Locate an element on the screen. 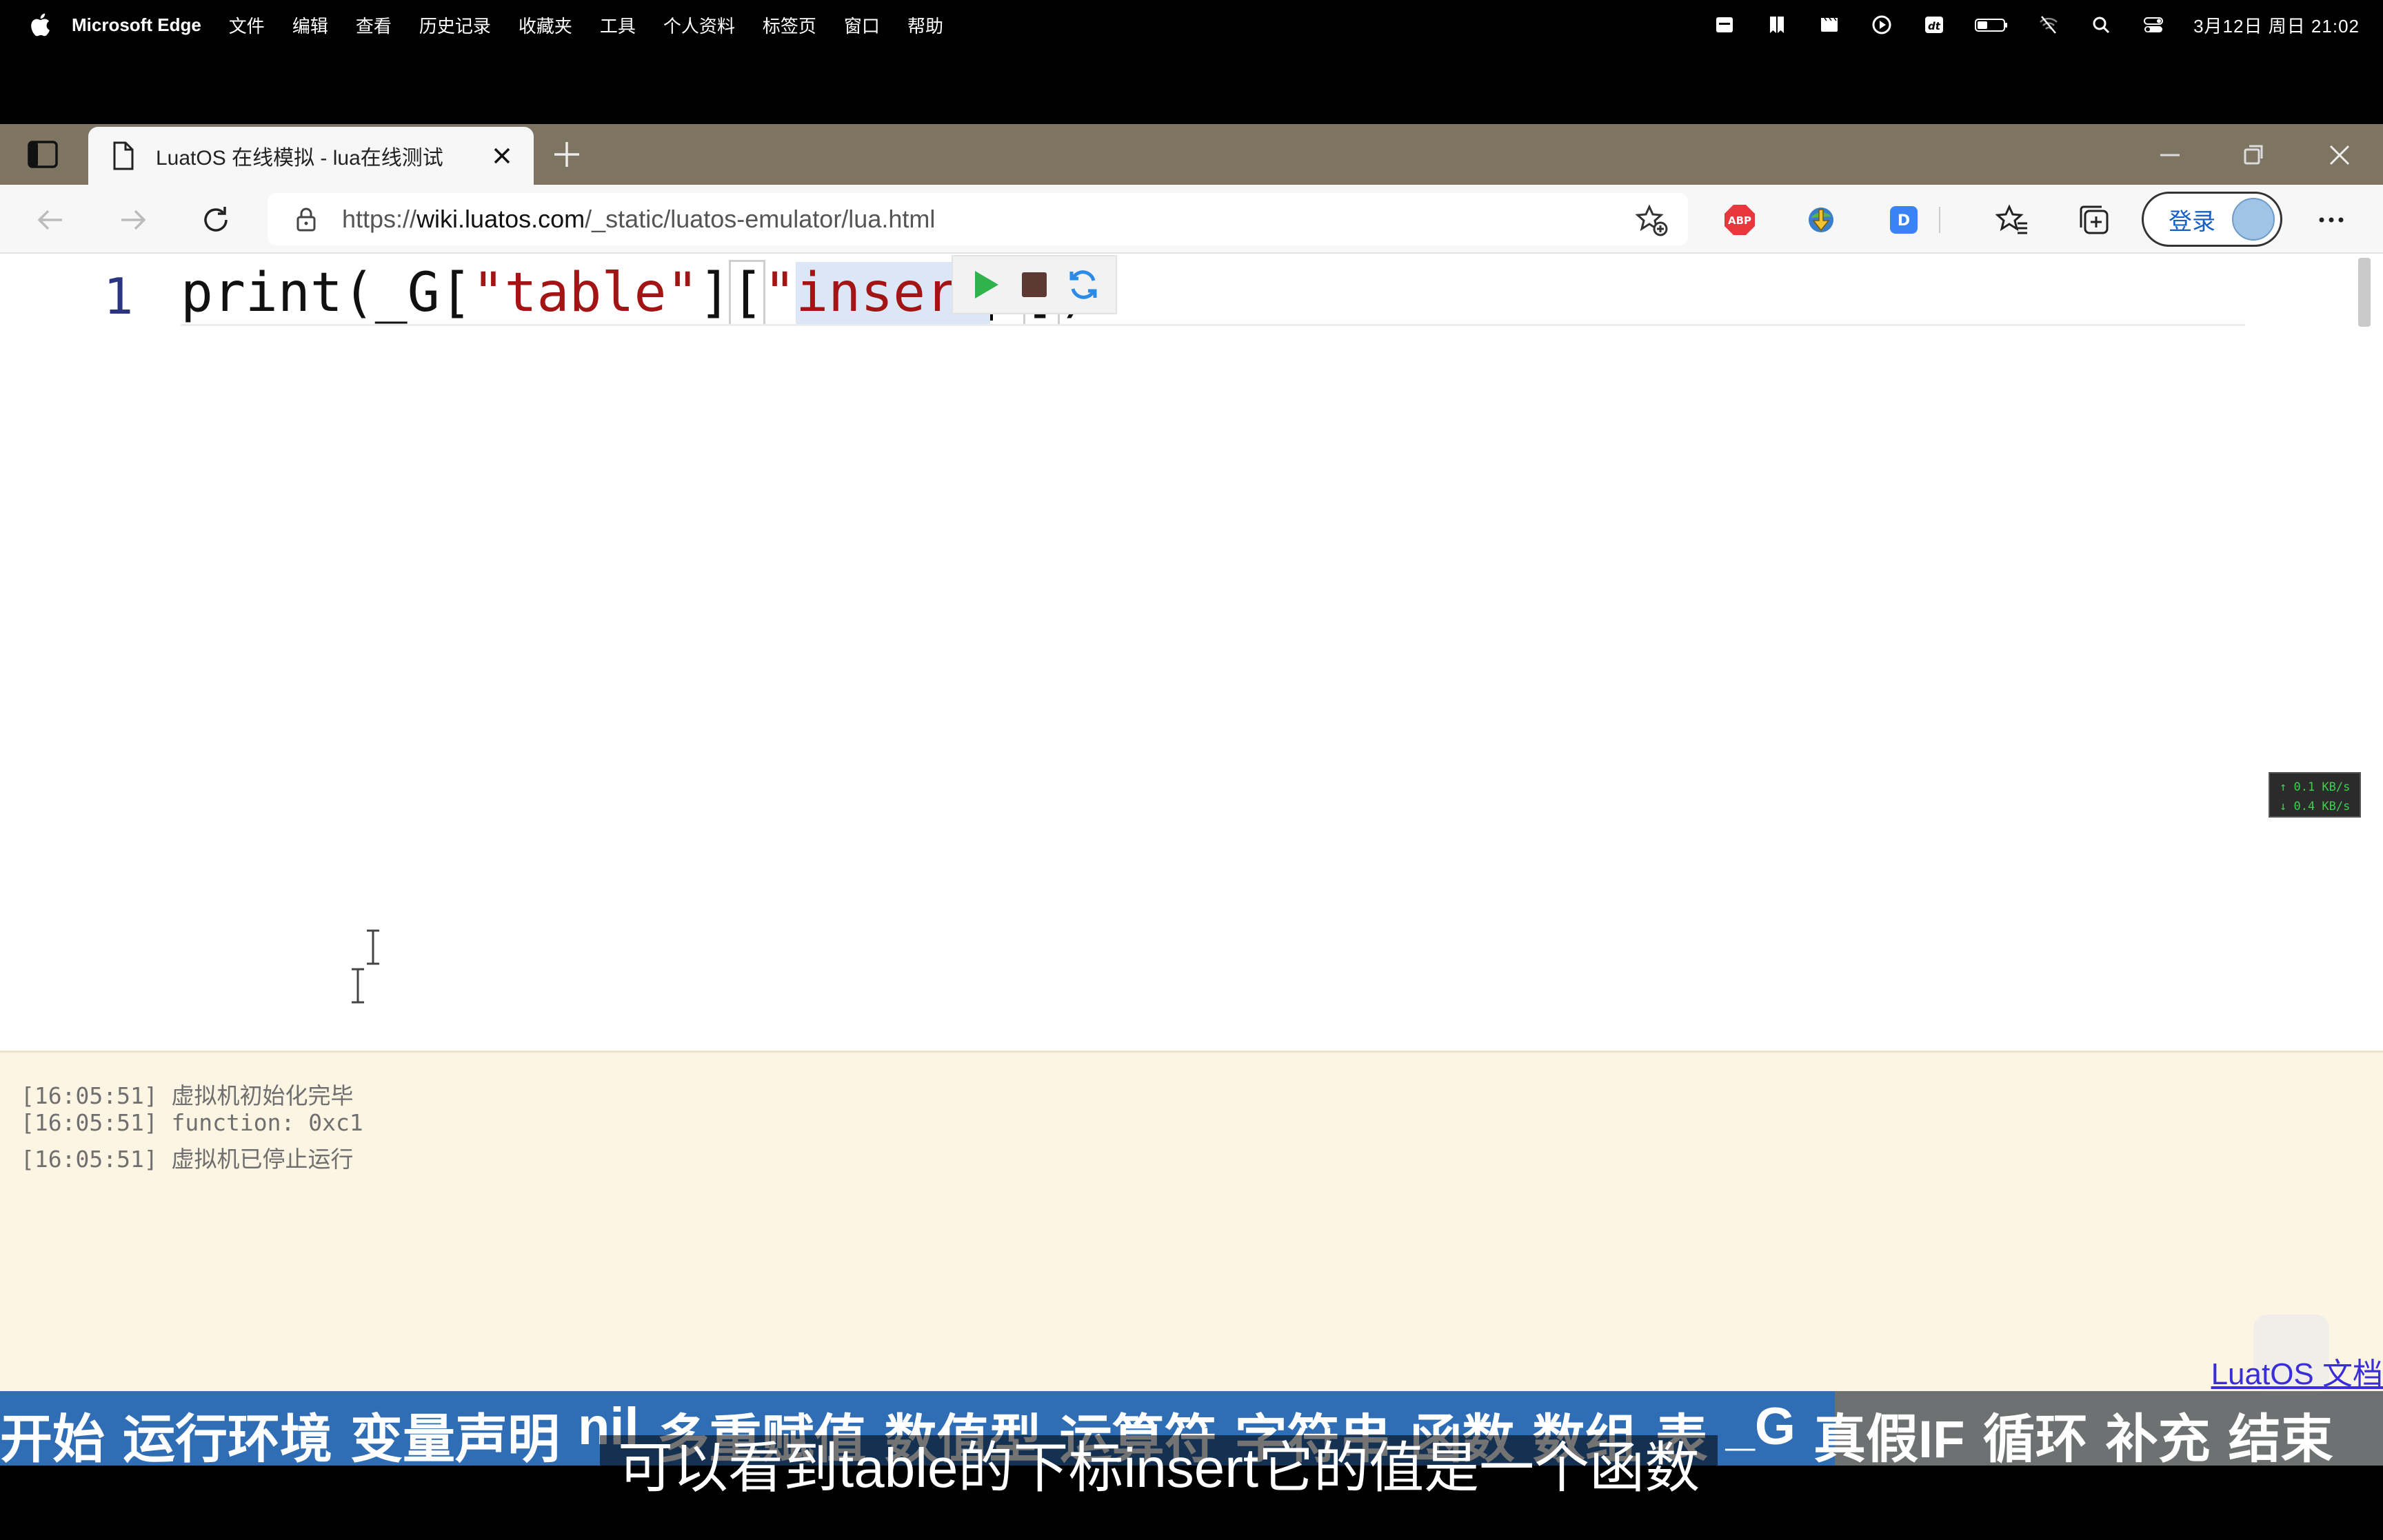 This screenshot has width=2383, height=1540. favorites-icon is located at coordinates (2012, 220).